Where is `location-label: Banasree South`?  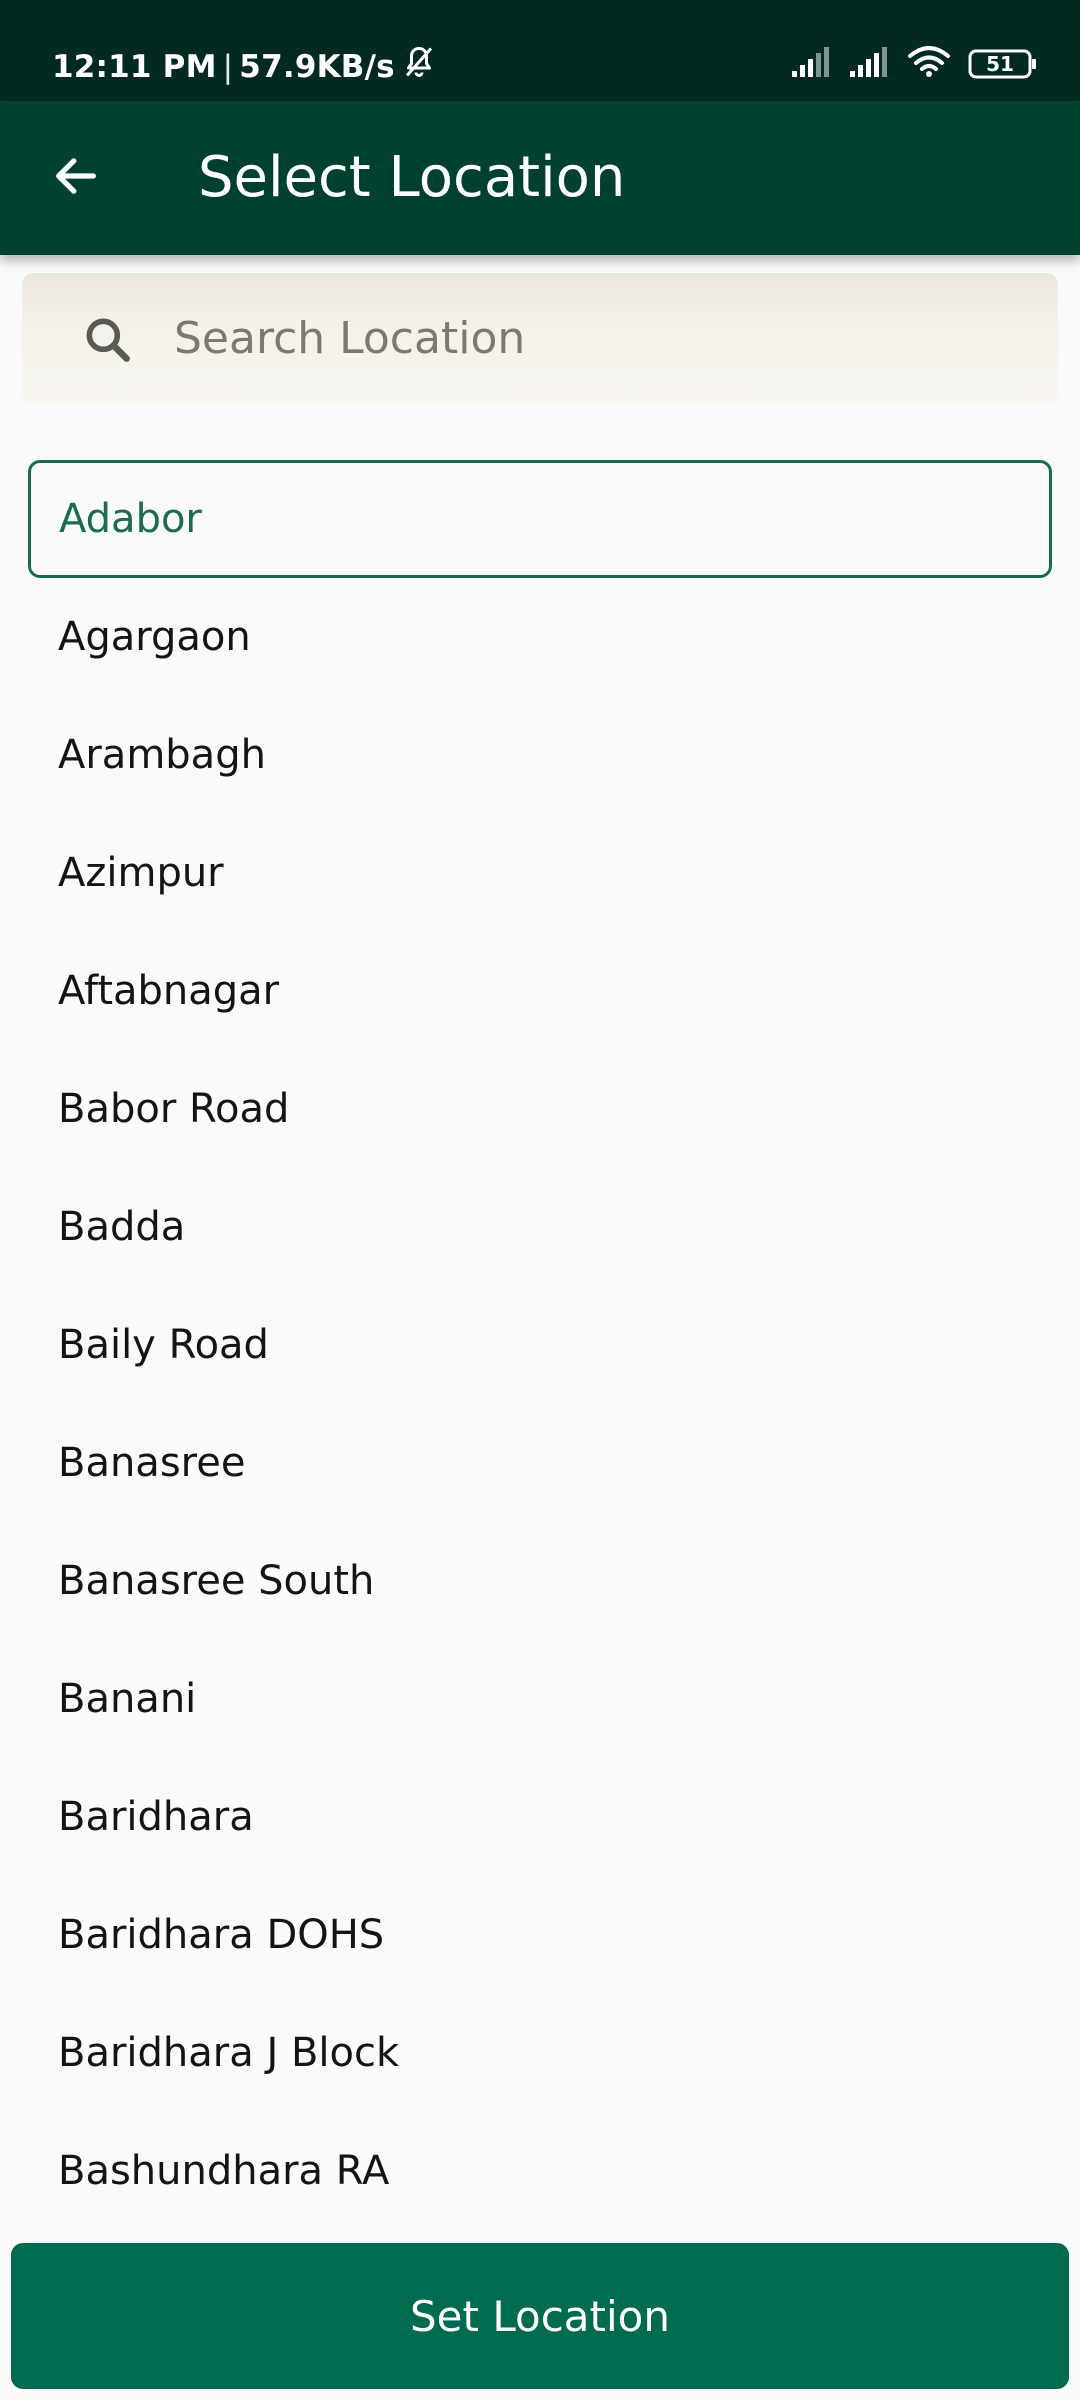
location-label: Banasree South is located at coordinates (216, 1581).